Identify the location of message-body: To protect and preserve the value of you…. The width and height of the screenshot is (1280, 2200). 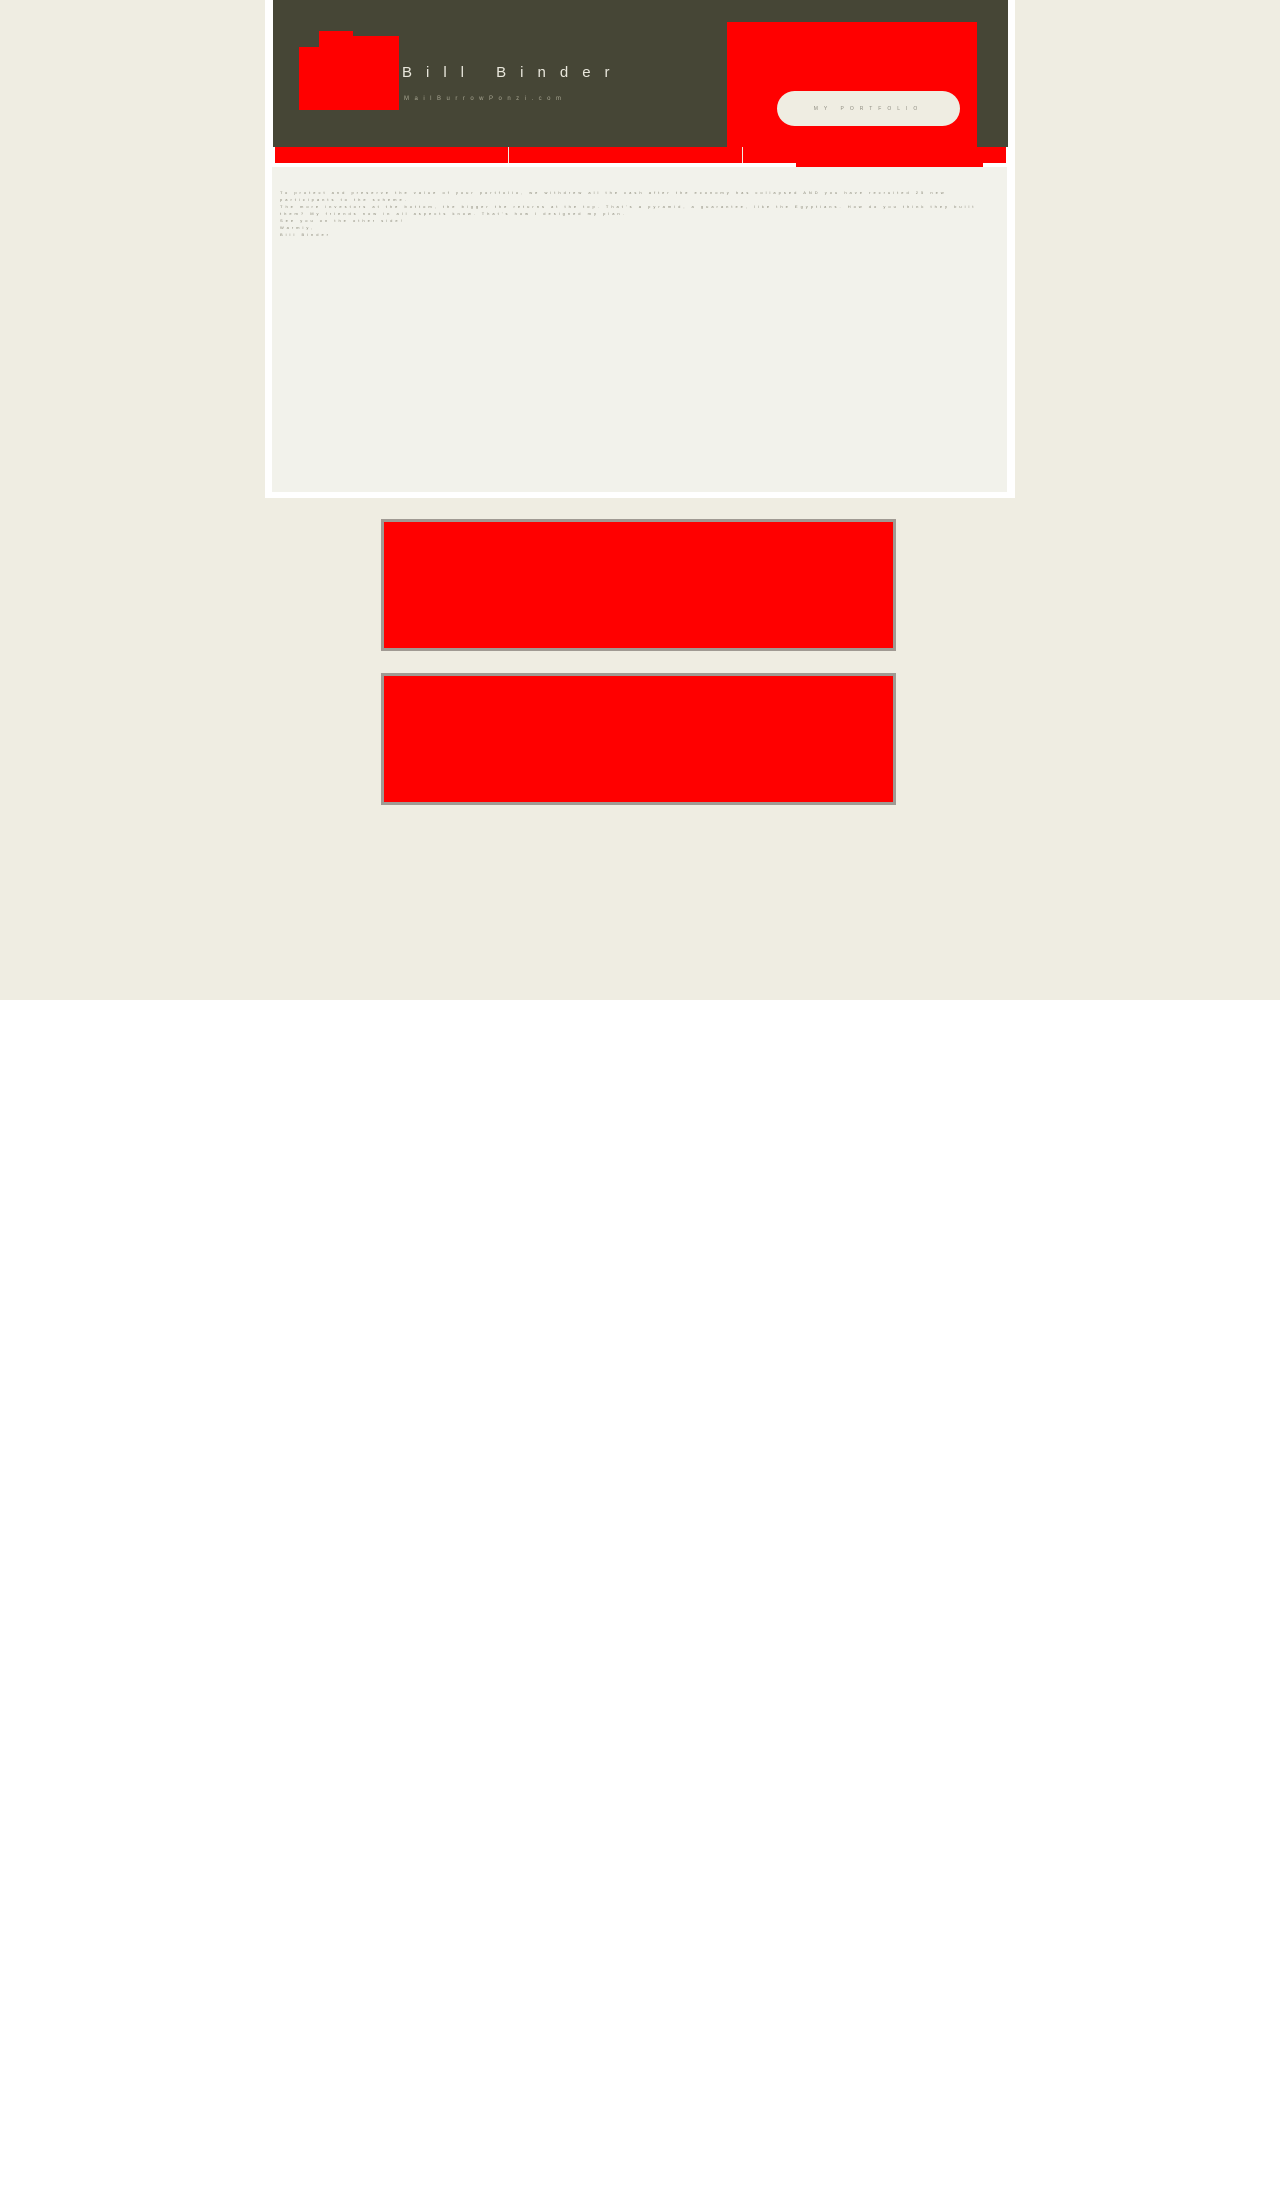
(636, 213).